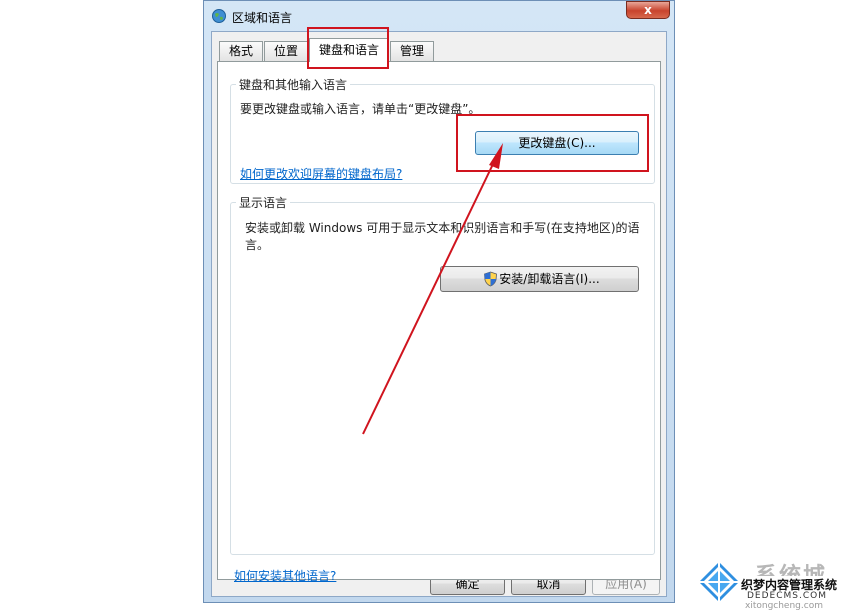  What do you see at coordinates (787, 596) in the screenshot?
I see `watermark-line2: DEDECMS.COM` at bounding box center [787, 596].